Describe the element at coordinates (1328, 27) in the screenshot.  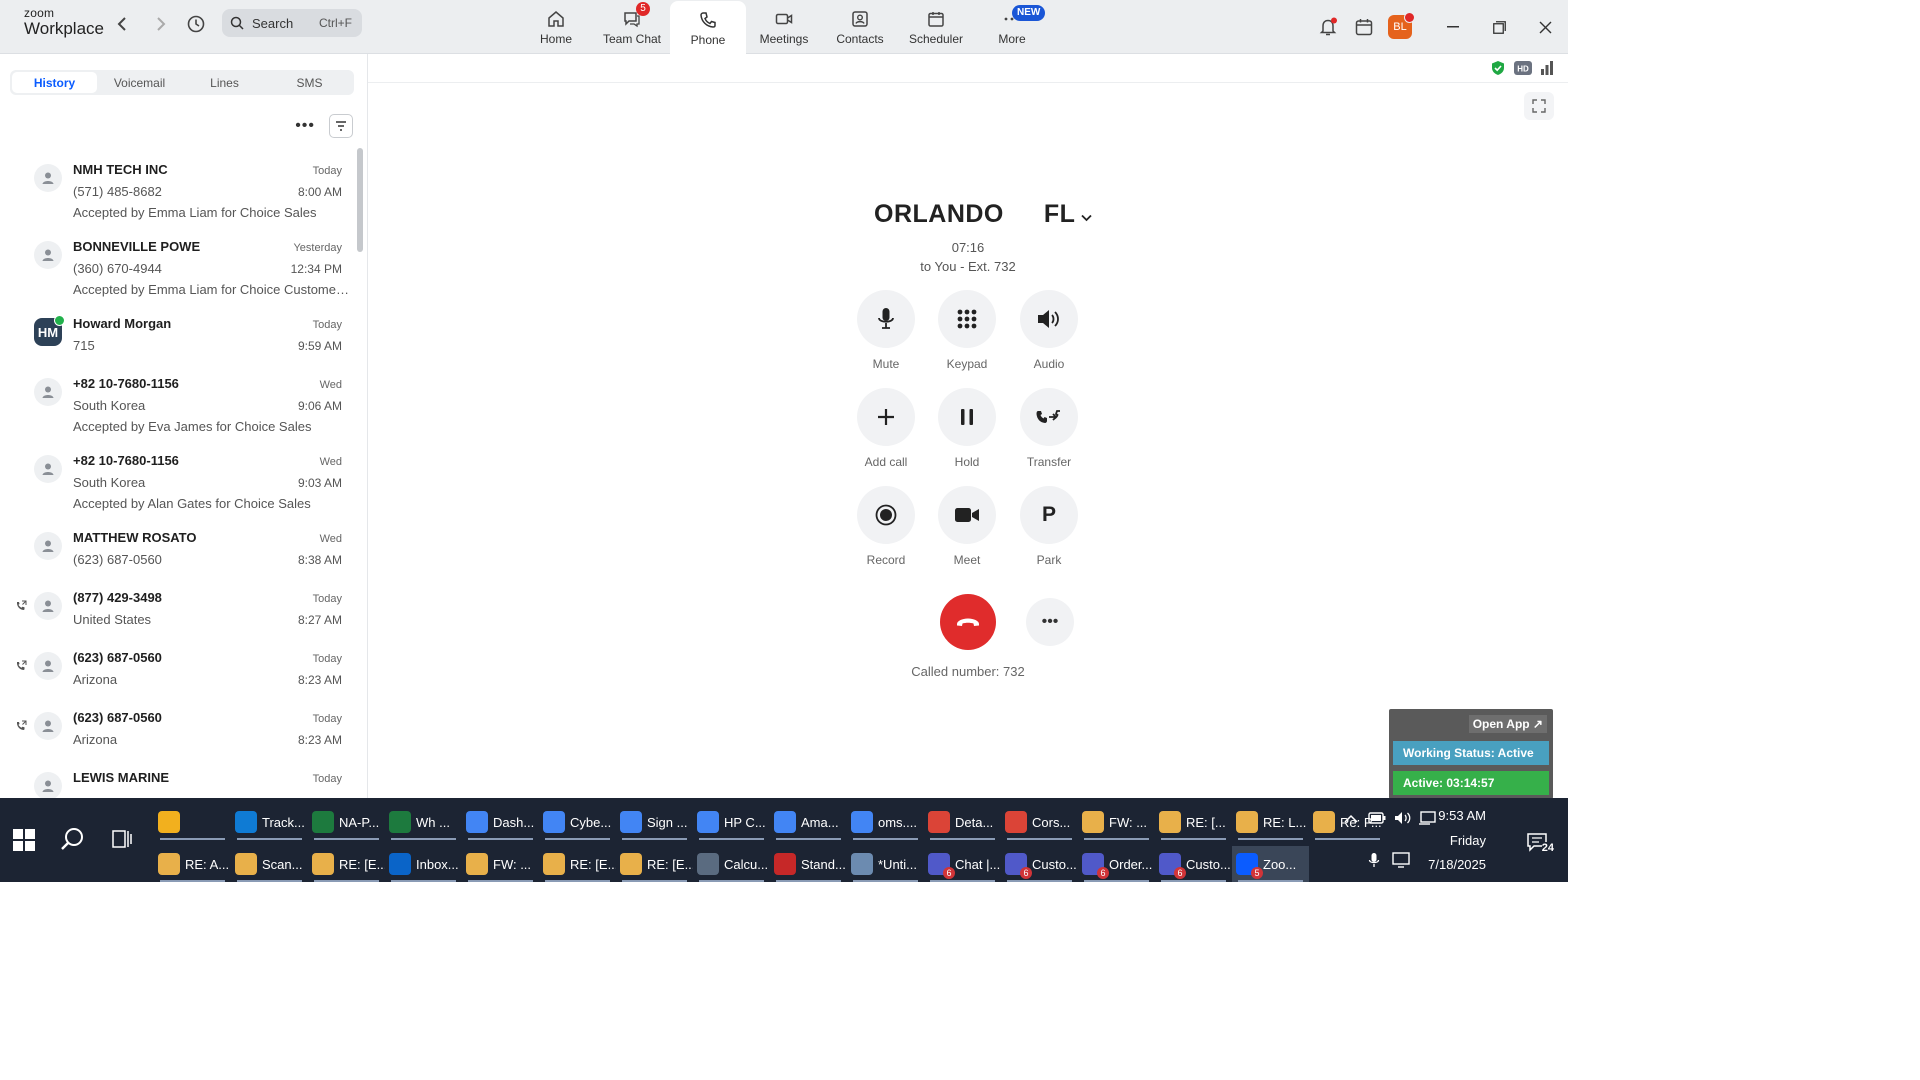
I see `bell-icon` at that location.